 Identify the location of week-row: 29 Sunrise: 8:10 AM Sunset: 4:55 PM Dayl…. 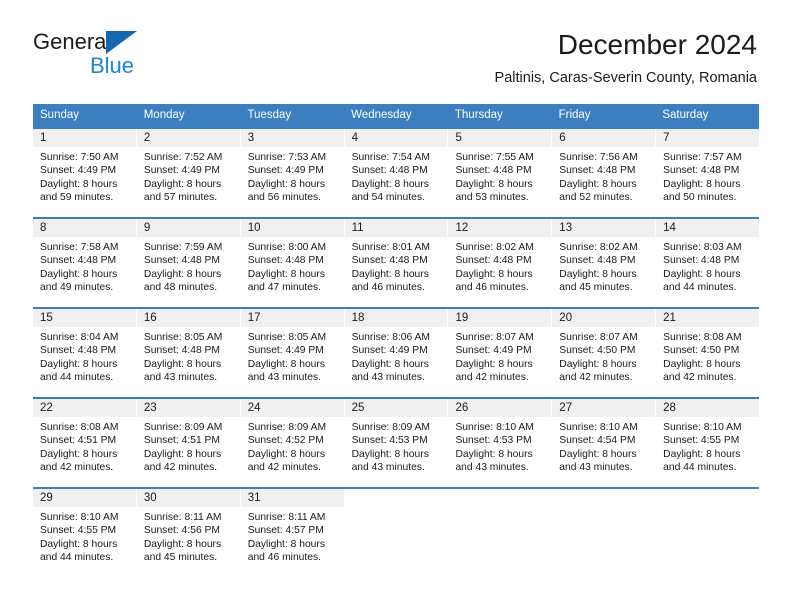
(396, 532).